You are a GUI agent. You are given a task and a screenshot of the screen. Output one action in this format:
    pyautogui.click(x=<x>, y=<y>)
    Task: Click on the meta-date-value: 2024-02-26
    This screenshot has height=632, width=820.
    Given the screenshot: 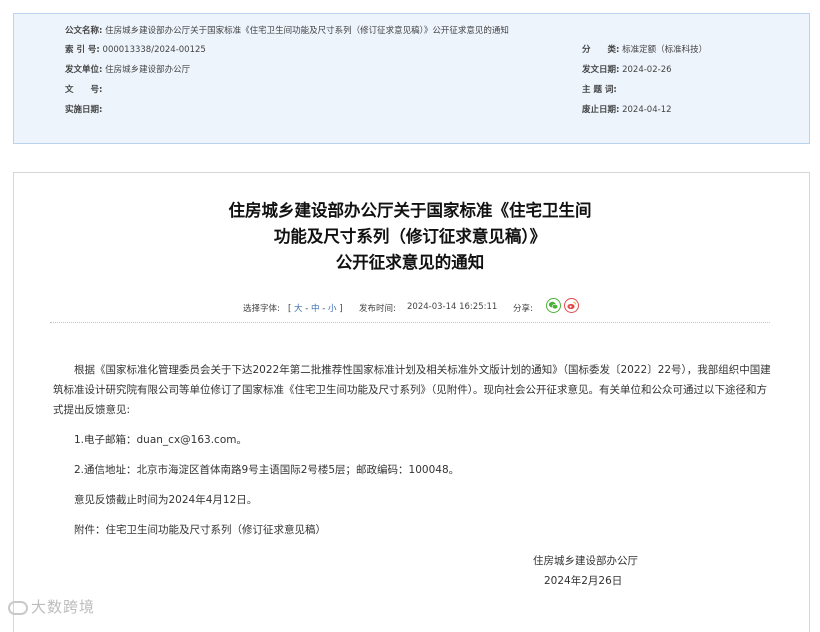 What is the action you would take?
    pyautogui.click(x=647, y=70)
    